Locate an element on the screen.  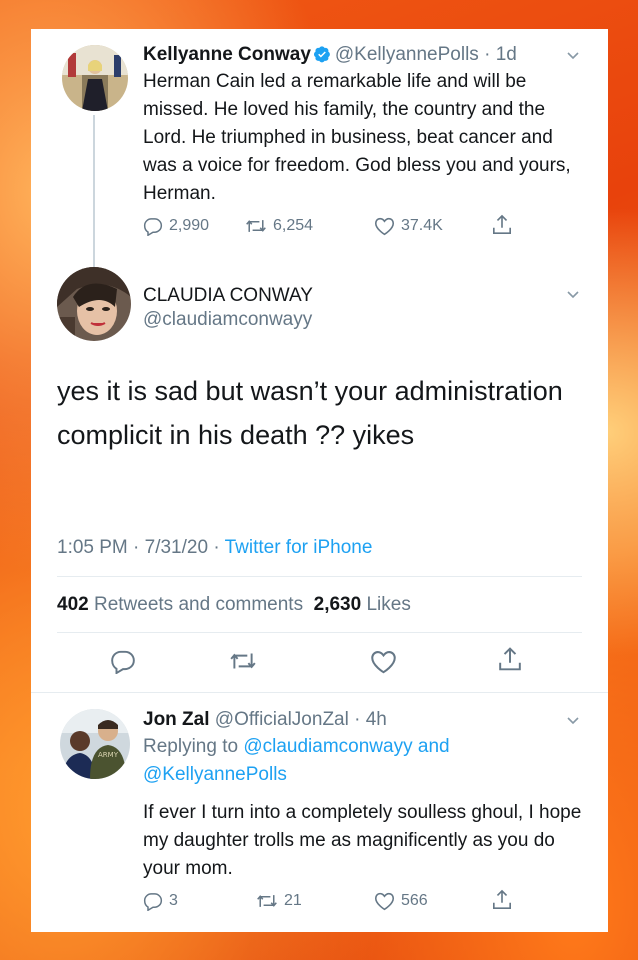
tweet1-handle: @KellyannePolls is located at coordinates (407, 54).